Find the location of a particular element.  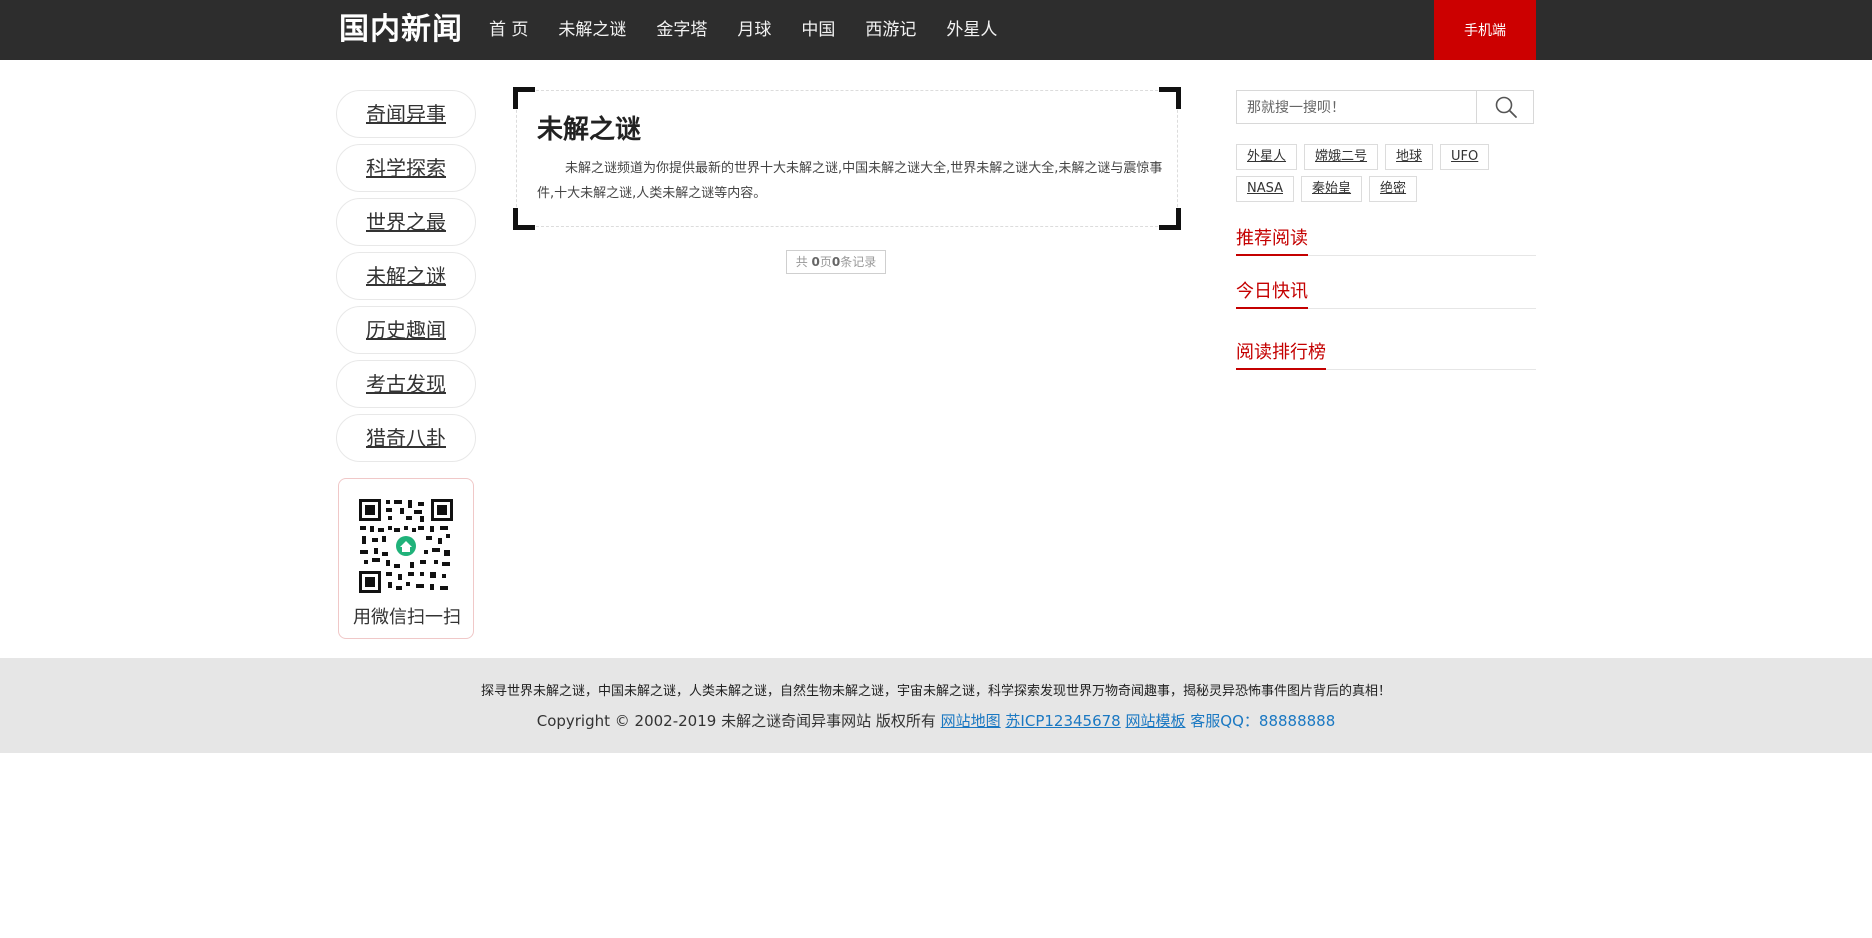

nav-item-mysteries: 未解之谜 is located at coordinates (592, 30).